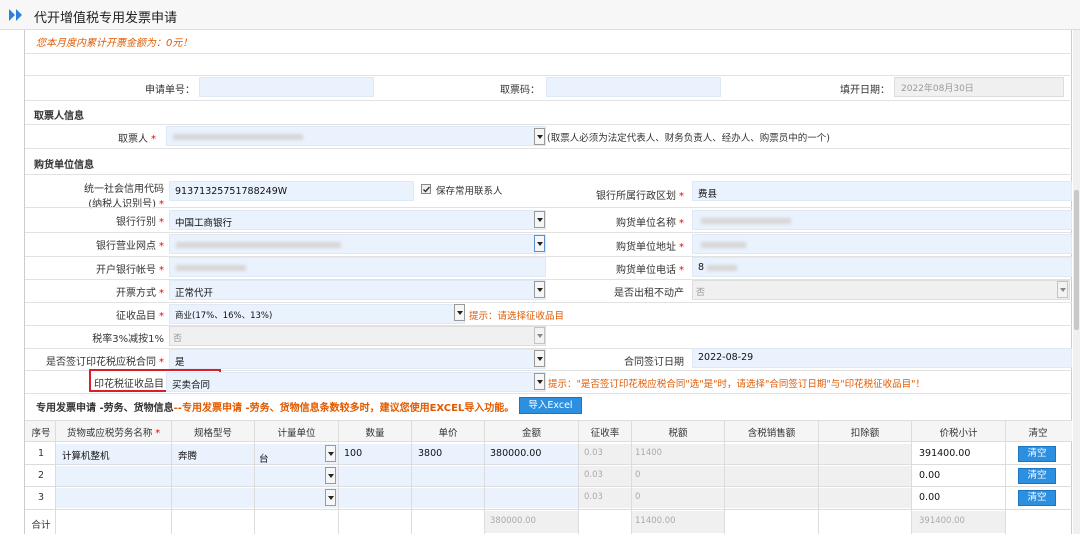  What do you see at coordinates (130, 246) in the screenshot?
I see `bank-branch-label: 银行营业网点 *` at bounding box center [130, 246].